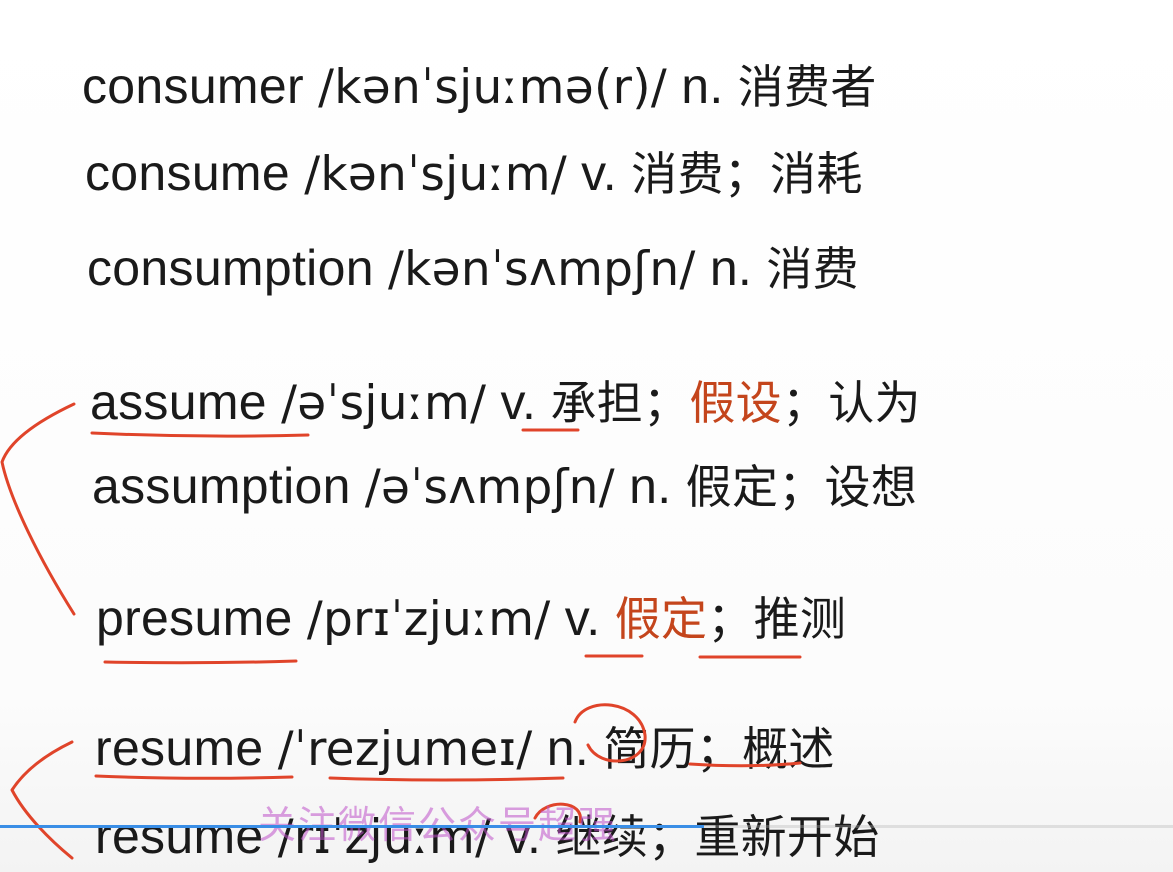 This screenshot has height=872, width=1173. I want to click on vocab-word: presume, so click(194, 618).